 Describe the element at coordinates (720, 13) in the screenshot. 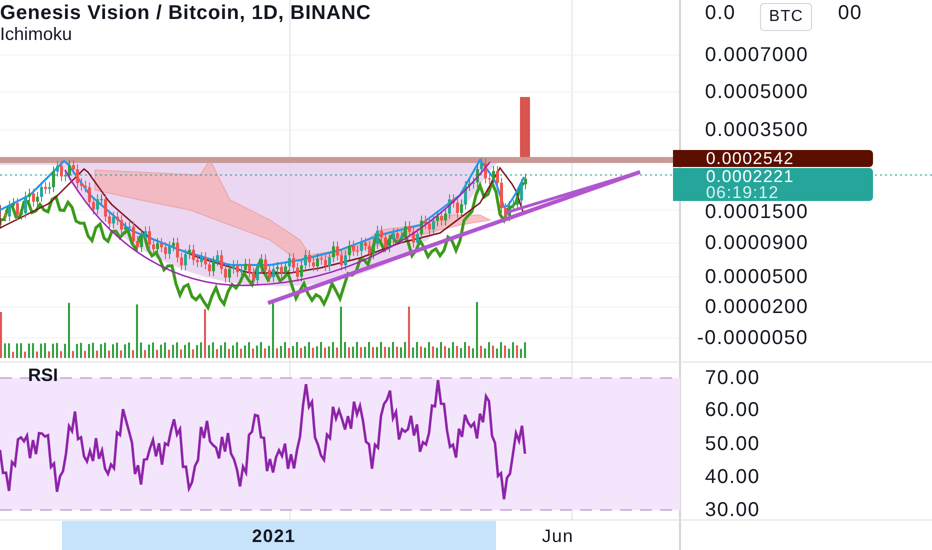

I see `price-label: 0.0` at that location.